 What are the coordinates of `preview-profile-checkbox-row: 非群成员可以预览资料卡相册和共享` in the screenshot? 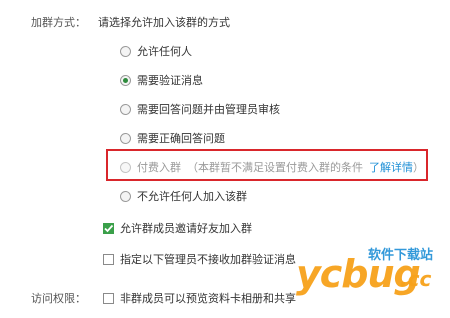 It's located at (199, 298).